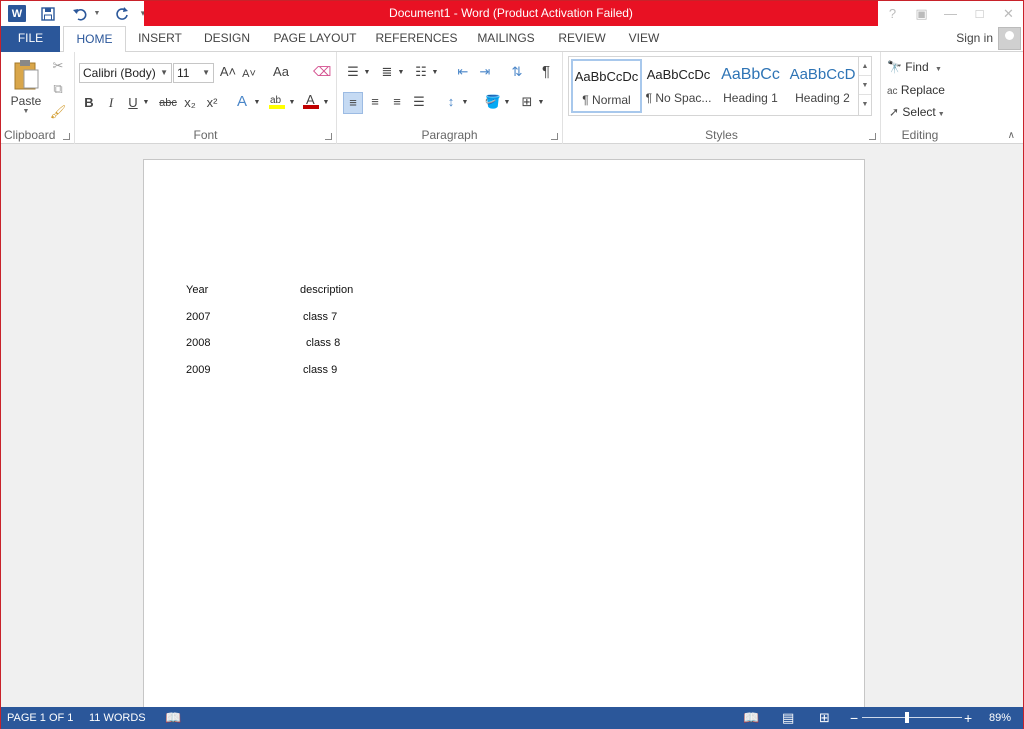  I want to click on line-spacing-icon: ↕, so click(451, 103).